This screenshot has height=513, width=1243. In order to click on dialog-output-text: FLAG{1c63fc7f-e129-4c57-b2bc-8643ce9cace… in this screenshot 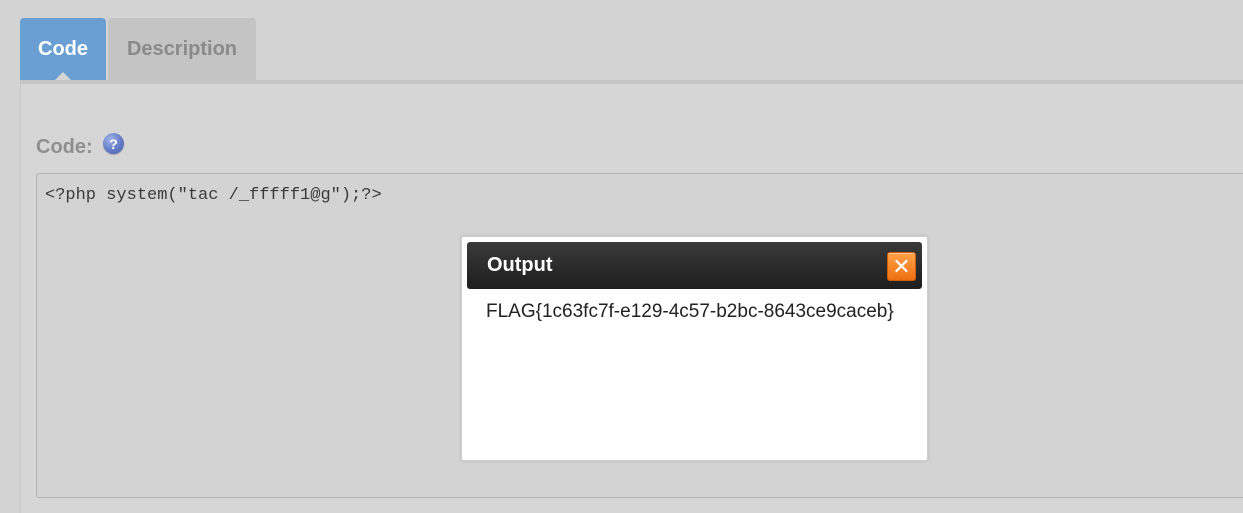, I will do `click(690, 311)`.